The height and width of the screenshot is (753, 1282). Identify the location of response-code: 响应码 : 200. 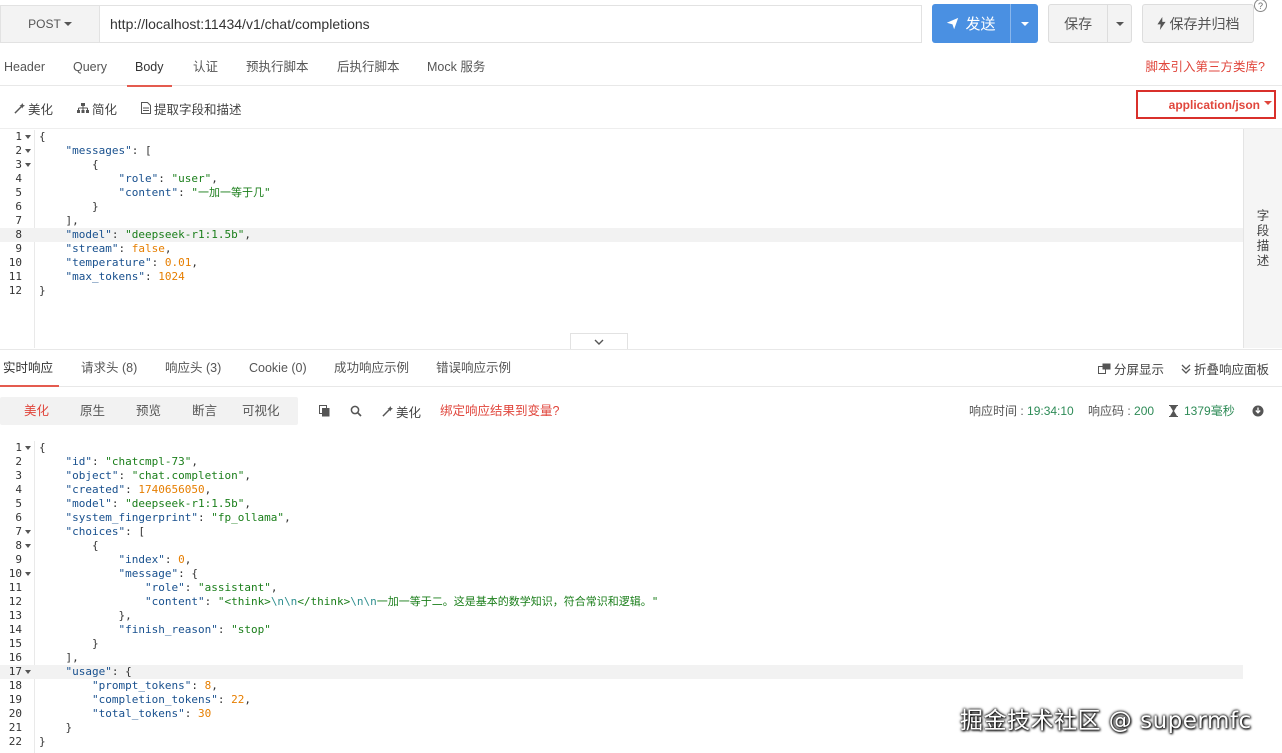
(1121, 411).